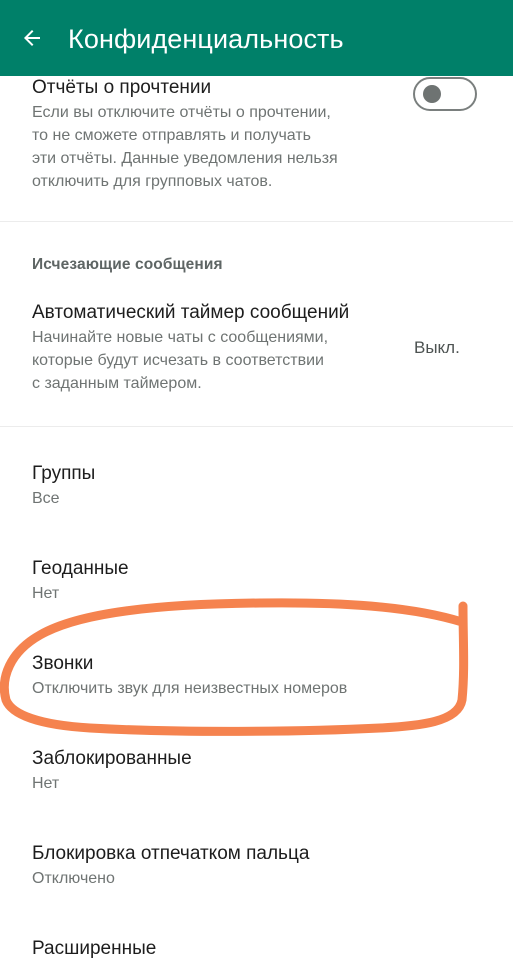 The height and width of the screenshot is (971, 513). I want to click on groups-setting: Группы Все, so click(63, 485).